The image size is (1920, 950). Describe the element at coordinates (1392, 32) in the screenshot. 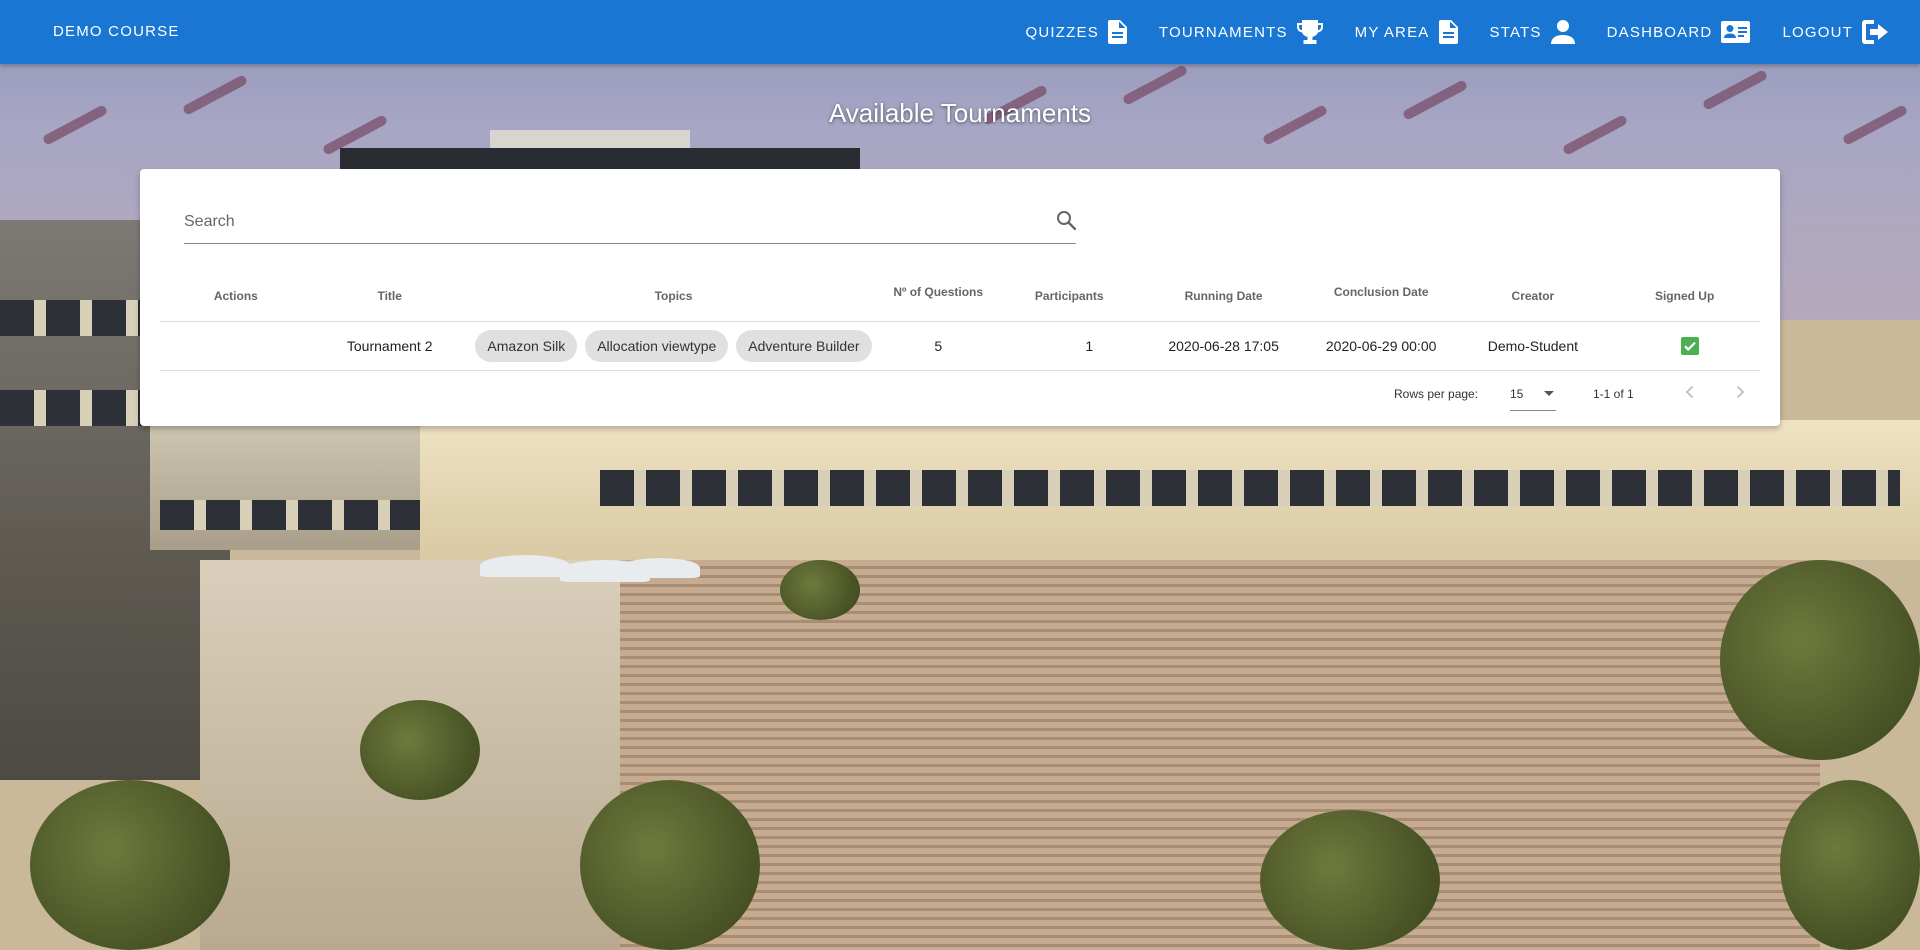

I see `nav-my-area-label: MY AREA` at that location.